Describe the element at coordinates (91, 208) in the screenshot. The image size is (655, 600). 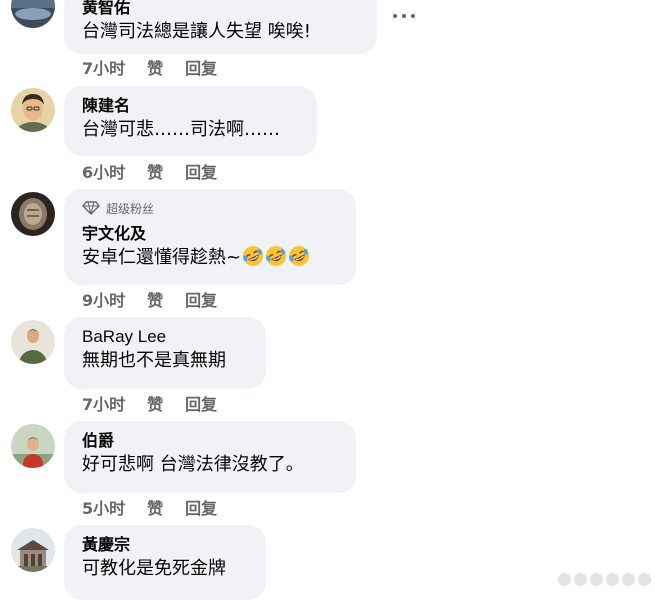
I see `diamond-icon` at that location.